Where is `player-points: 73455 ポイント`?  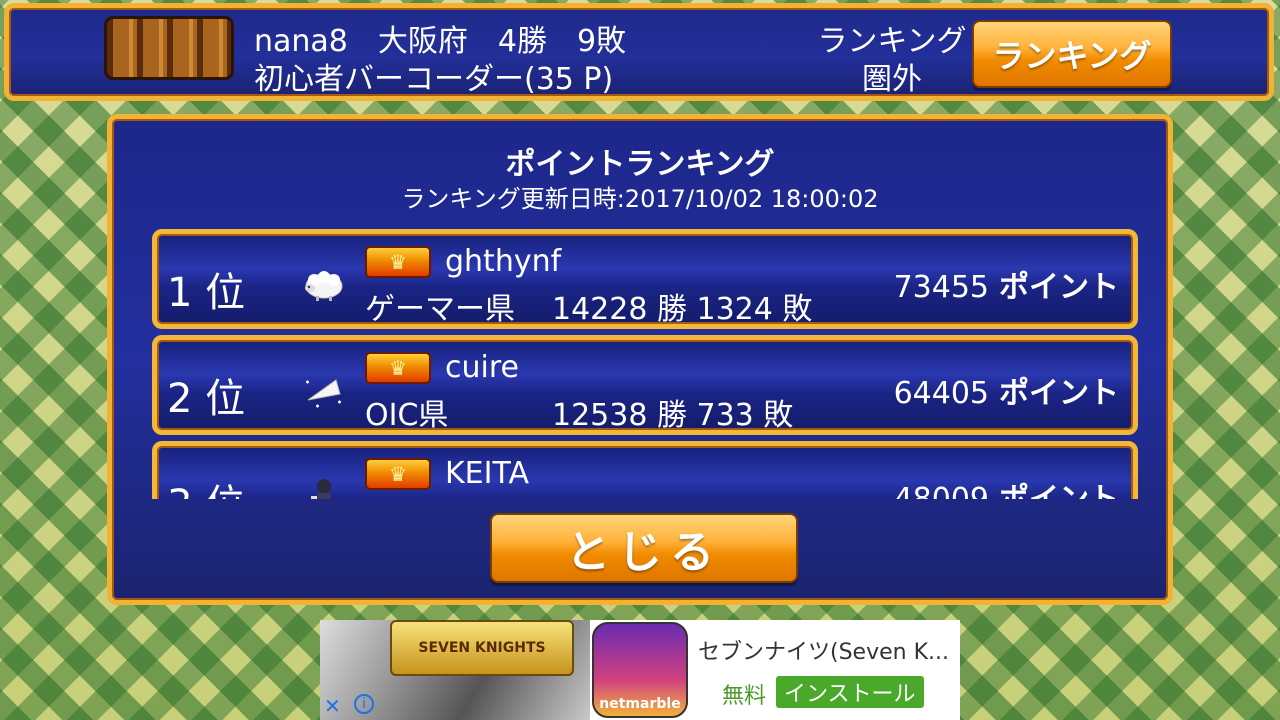 player-points: 73455 ポイント is located at coordinates (1006, 284).